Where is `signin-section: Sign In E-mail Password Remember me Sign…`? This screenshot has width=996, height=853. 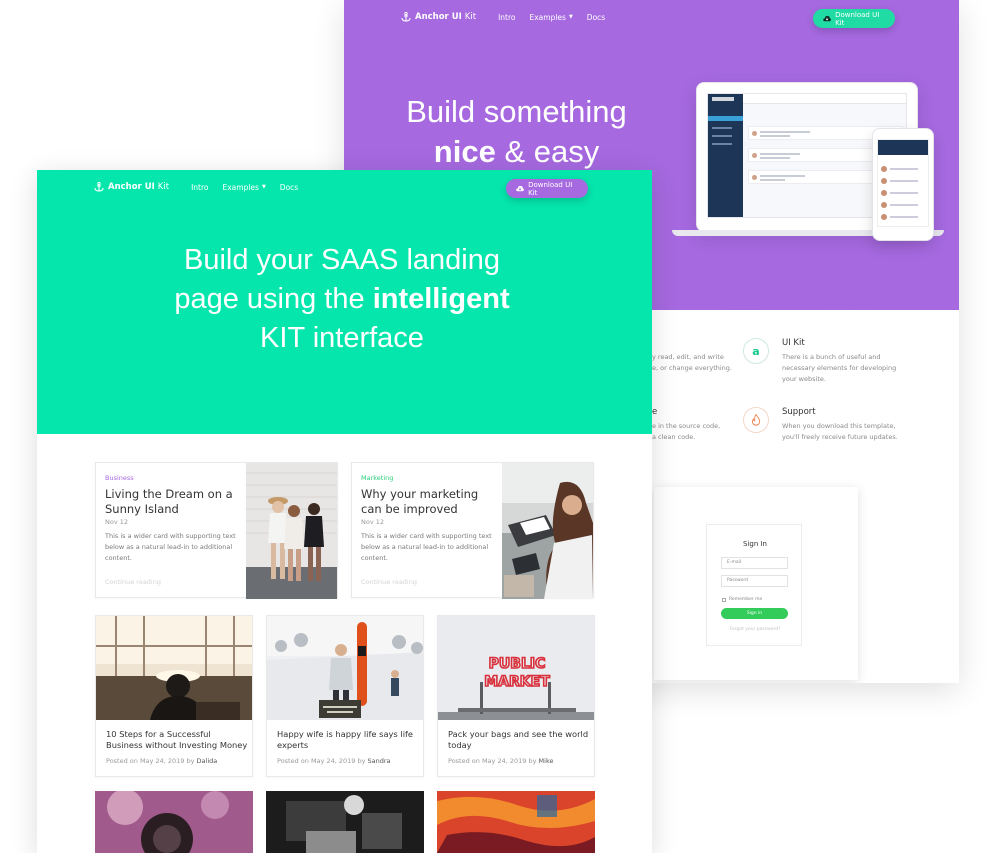
signin-section: Sign In E-mail Password Remember me Sign… is located at coordinates (756, 583).